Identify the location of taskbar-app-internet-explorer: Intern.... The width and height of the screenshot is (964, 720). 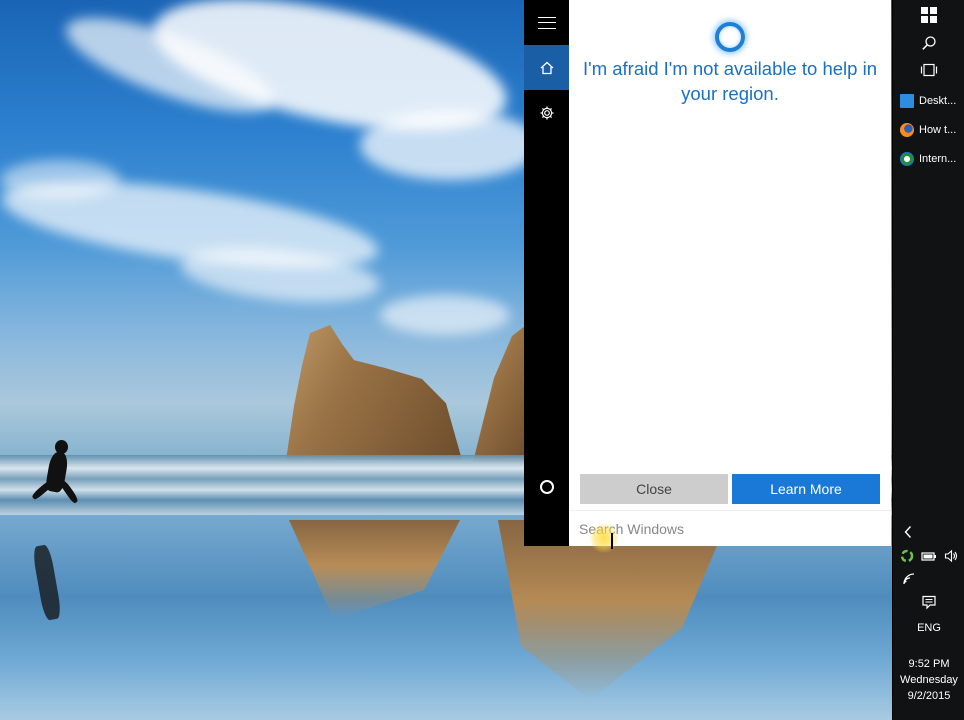
(928, 159).